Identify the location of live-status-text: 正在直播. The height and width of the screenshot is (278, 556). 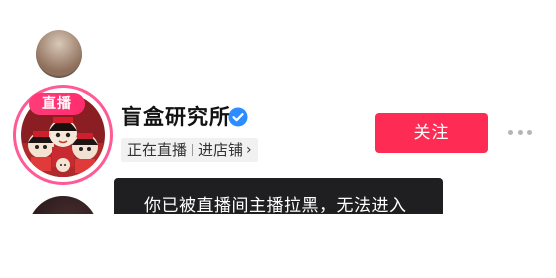
(157, 150).